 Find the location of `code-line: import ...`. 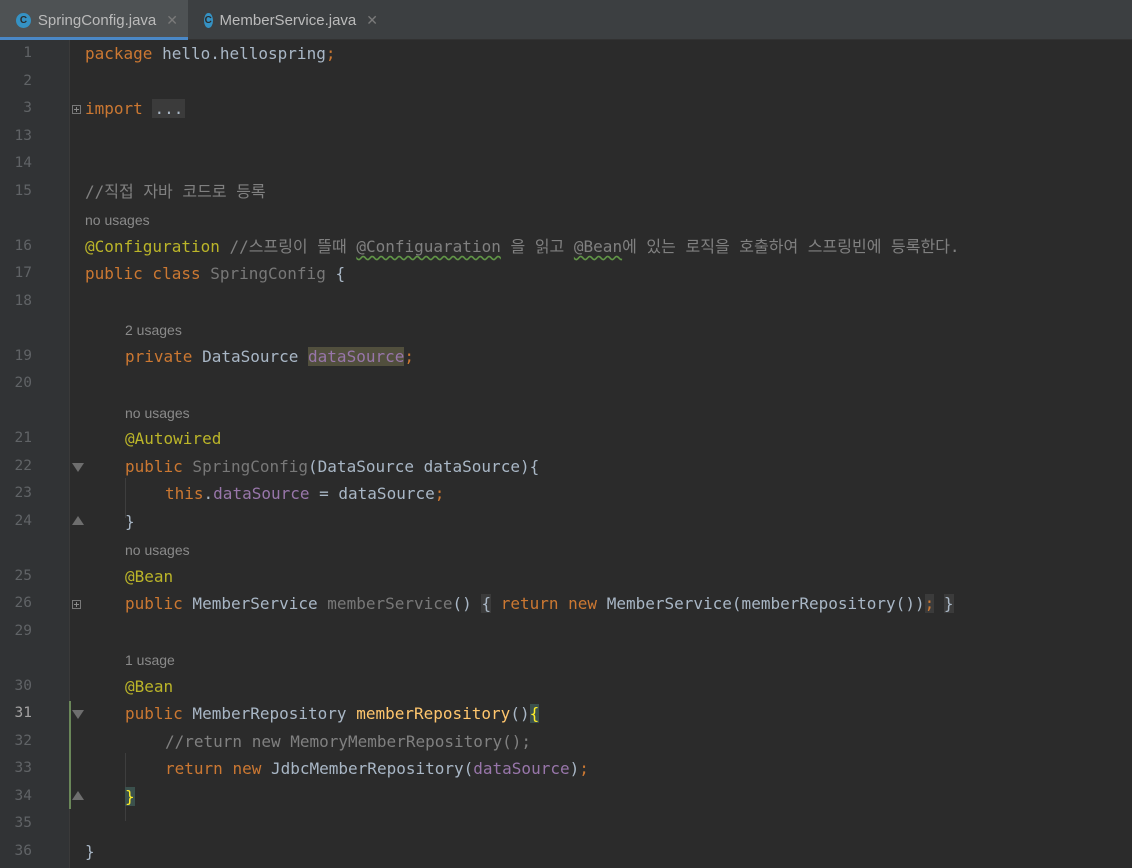

code-line: import ... is located at coordinates (135, 109).